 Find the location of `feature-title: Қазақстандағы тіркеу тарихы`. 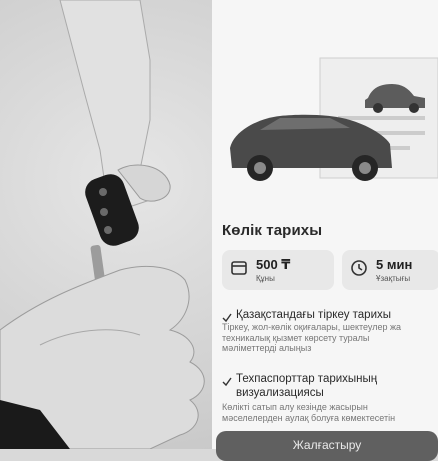

feature-title: Қазақстандағы тіркеу тарихы is located at coordinates (314, 315).